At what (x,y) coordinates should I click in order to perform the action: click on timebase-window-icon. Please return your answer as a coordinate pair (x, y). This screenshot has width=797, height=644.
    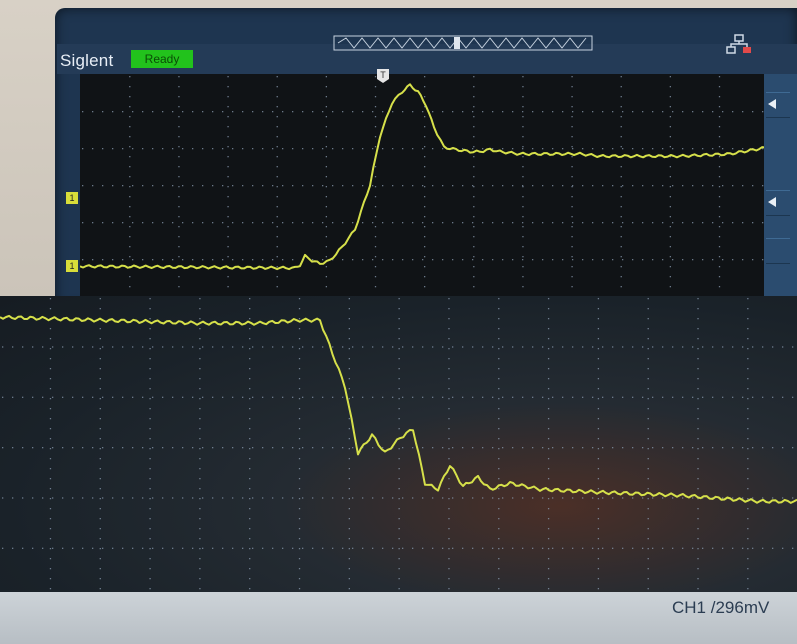
    Looking at the image, I should click on (463, 43).